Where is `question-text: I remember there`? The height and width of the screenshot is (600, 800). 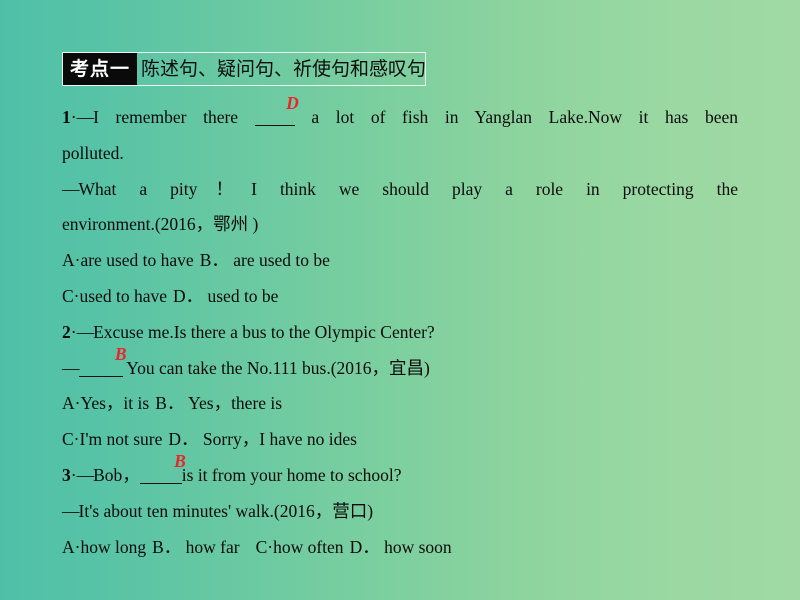
question-text: I remember there is located at coordinates (174, 117).